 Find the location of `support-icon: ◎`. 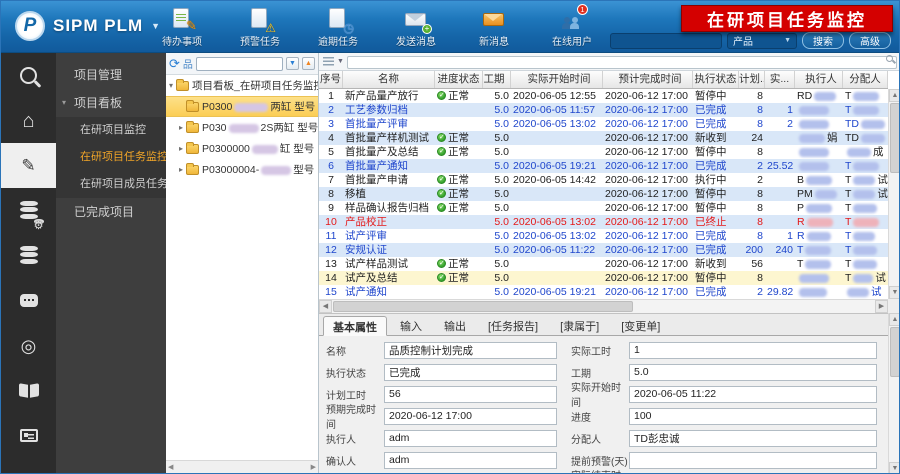

support-icon: ◎ is located at coordinates (28, 345).